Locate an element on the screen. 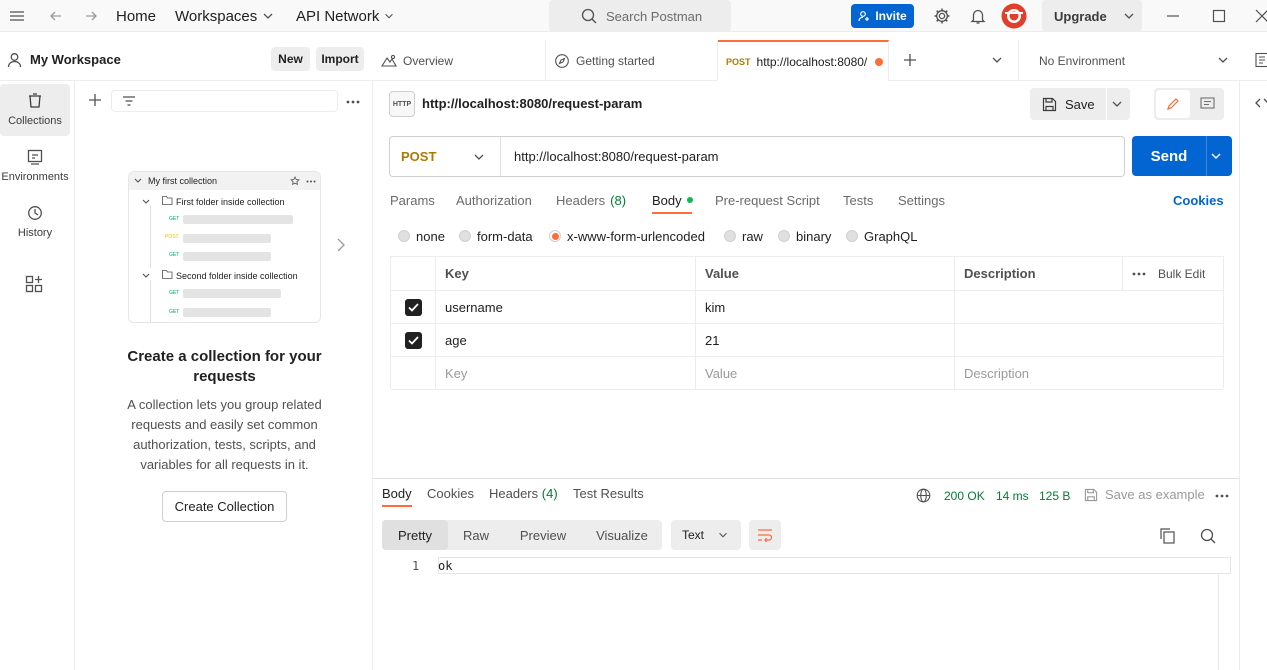 The width and height of the screenshot is (1267, 670). edit-mode-button is located at coordinates (1173, 104).